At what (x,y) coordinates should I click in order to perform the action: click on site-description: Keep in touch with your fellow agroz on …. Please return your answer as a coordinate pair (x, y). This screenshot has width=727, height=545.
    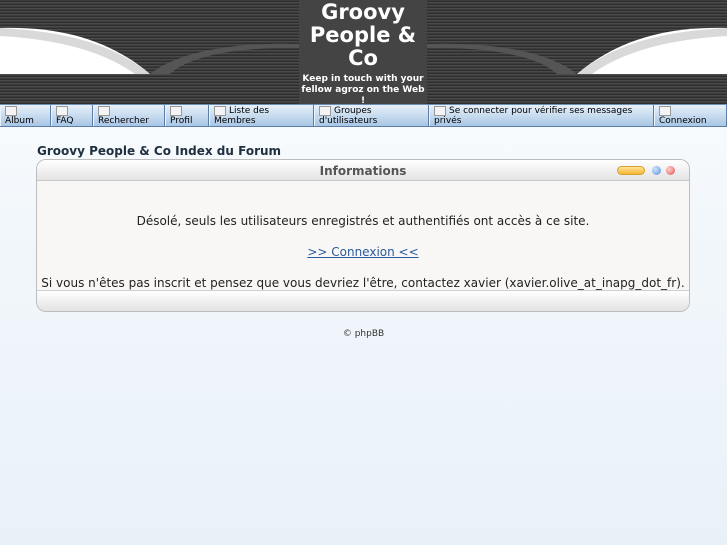
    Looking at the image, I should click on (363, 89).